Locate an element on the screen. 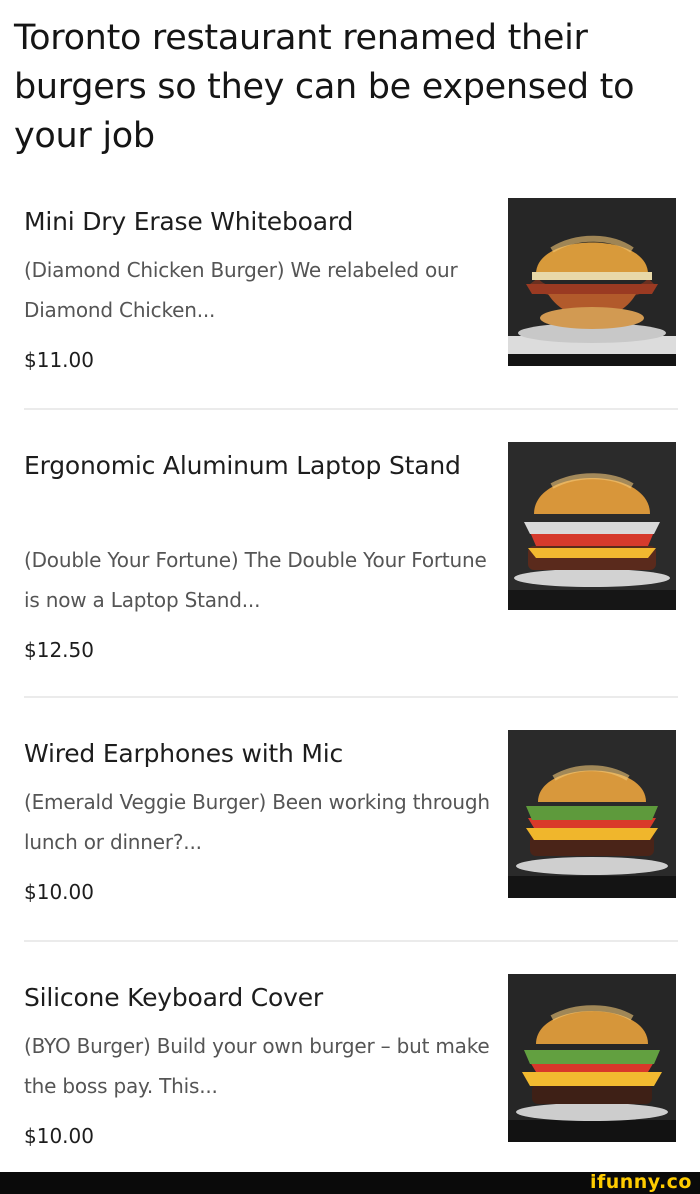 The width and height of the screenshot is (700, 1194). footer-bar: ifunny.co is located at coordinates (350, 1182).